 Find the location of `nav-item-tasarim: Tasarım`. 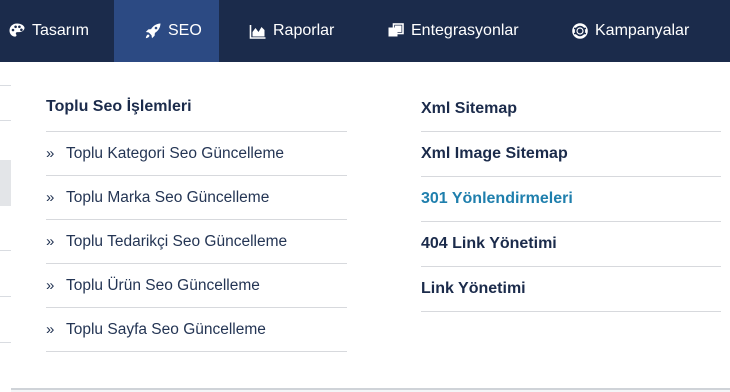

nav-item-tasarim: Tasarım is located at coordinates (57, 31).